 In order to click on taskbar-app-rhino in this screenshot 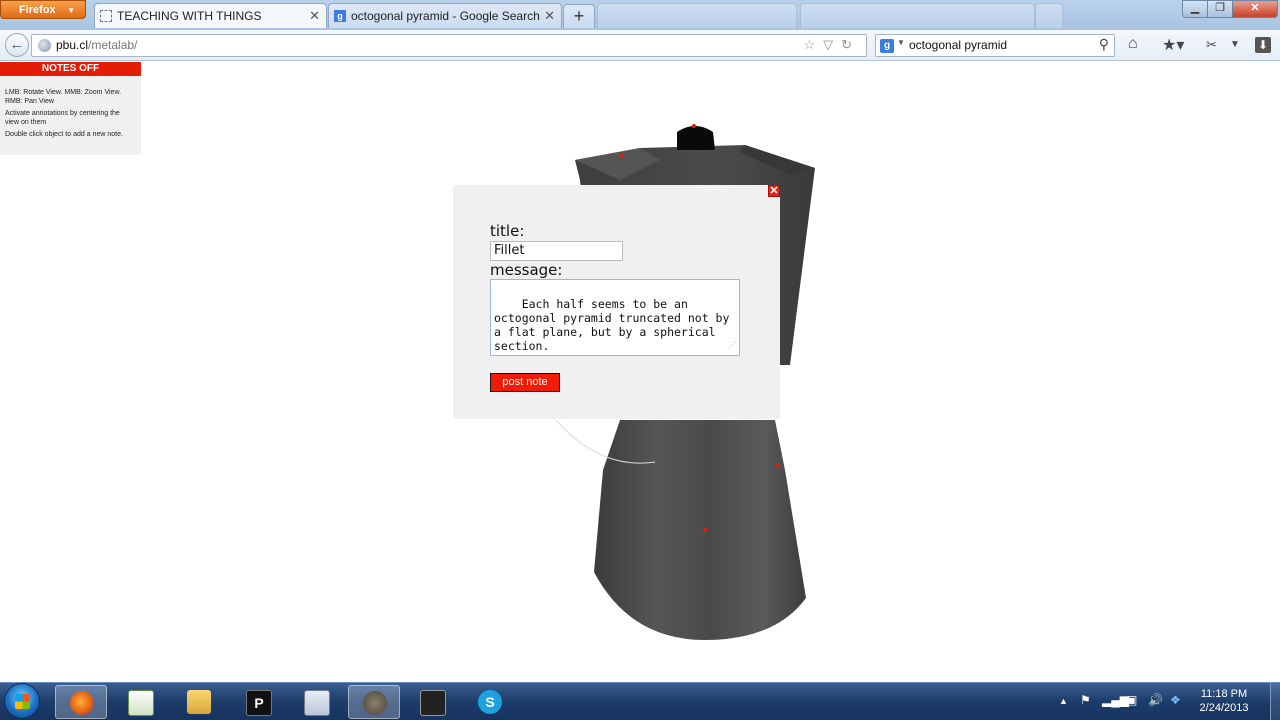, I will do `click(432, 702)`.